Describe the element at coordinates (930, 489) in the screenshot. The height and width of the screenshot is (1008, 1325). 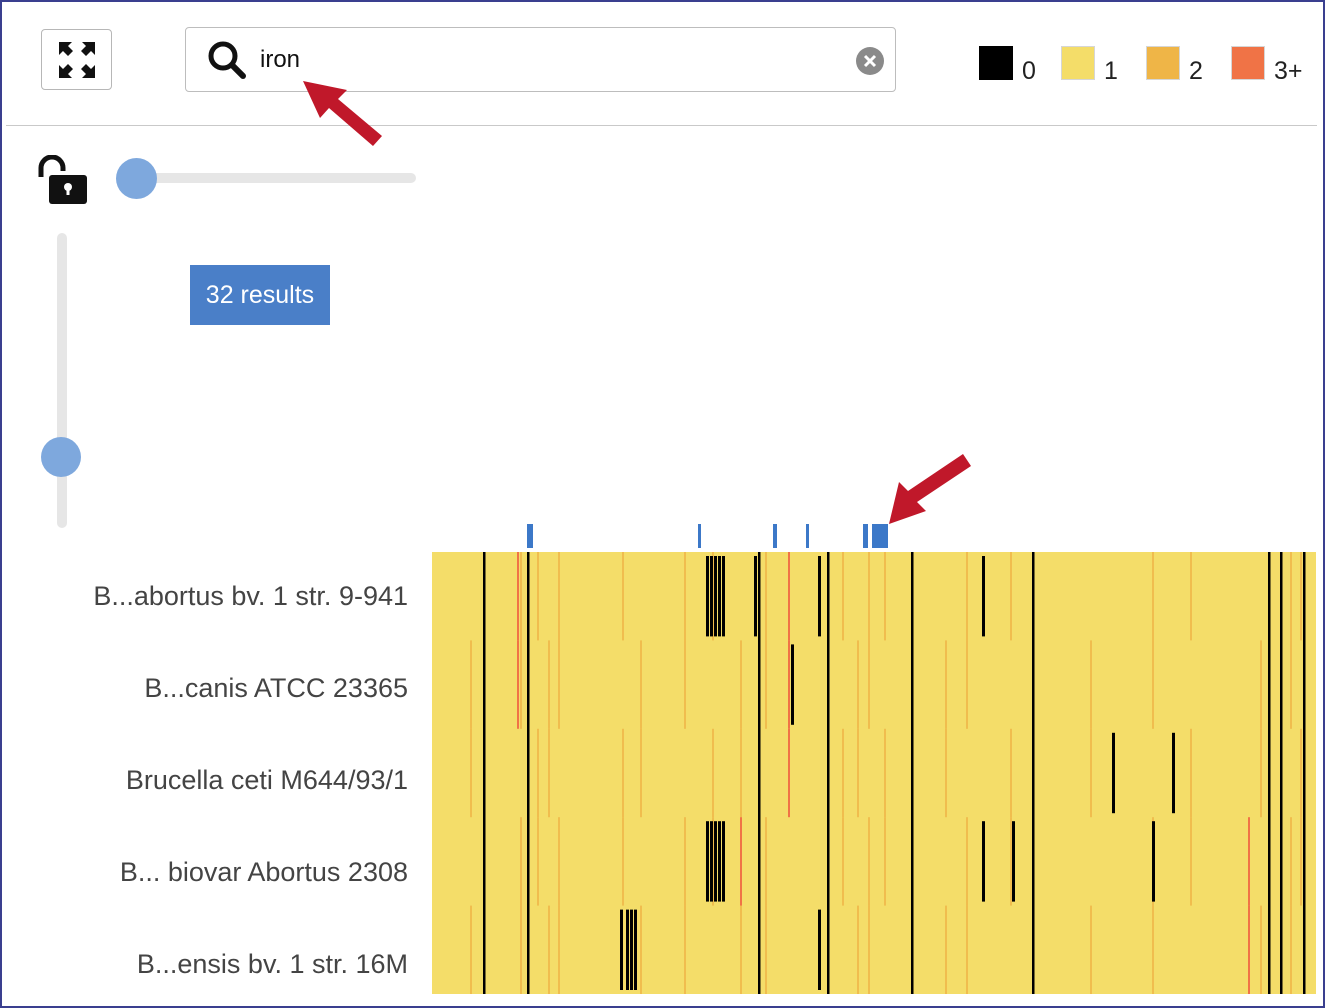
I see `annotation-arrow` at that location.